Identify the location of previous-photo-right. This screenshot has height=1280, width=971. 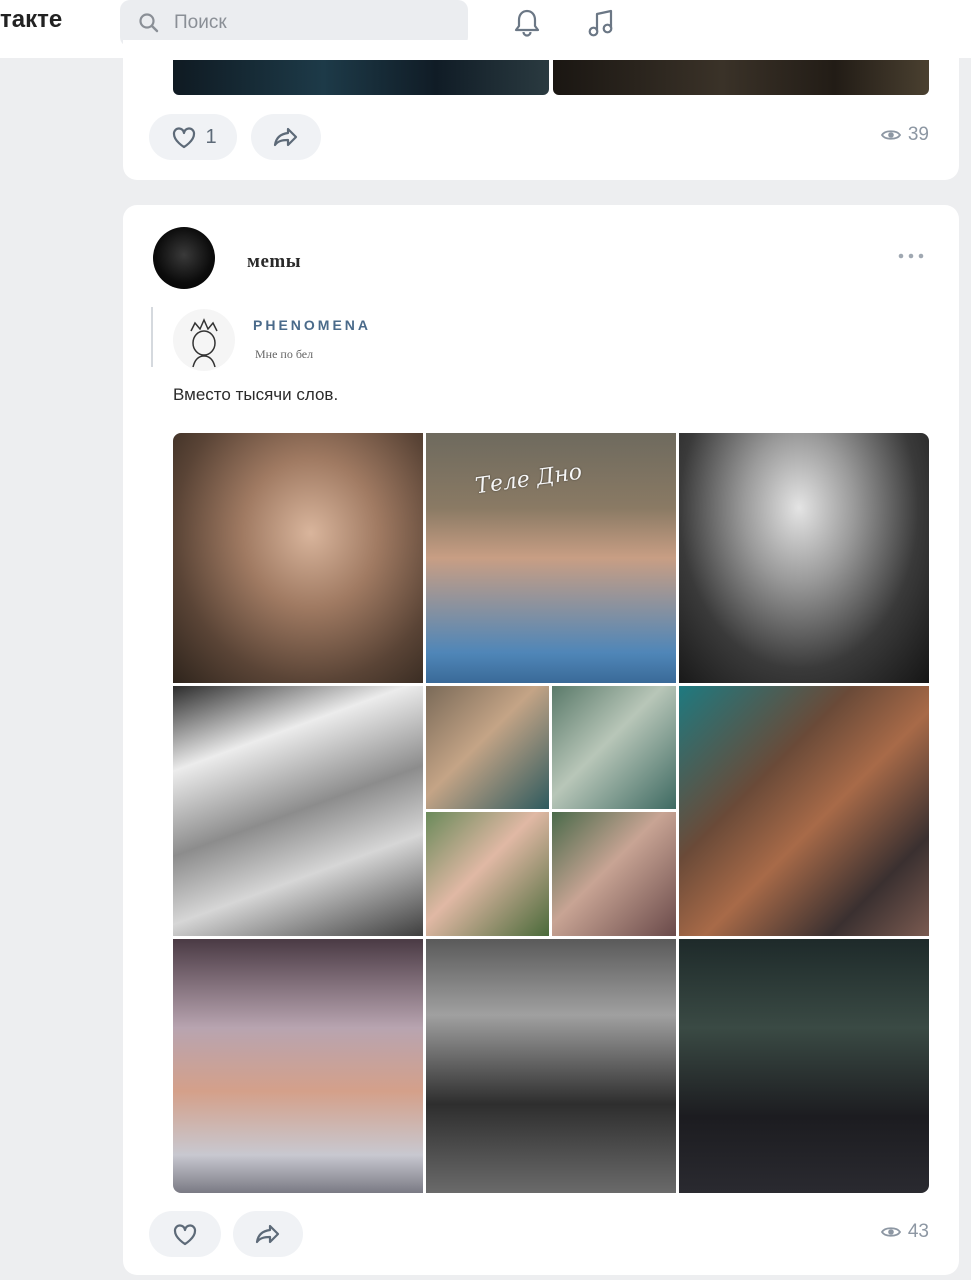
(741, 77).